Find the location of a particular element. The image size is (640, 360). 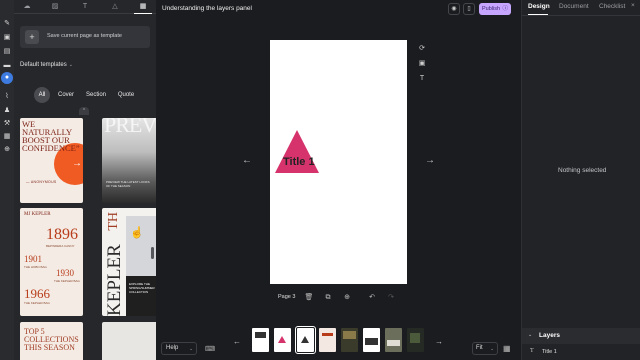

template-heading: TOP 5 COLLECTIONS THIS SEASON is located at coordinates (51, 339).